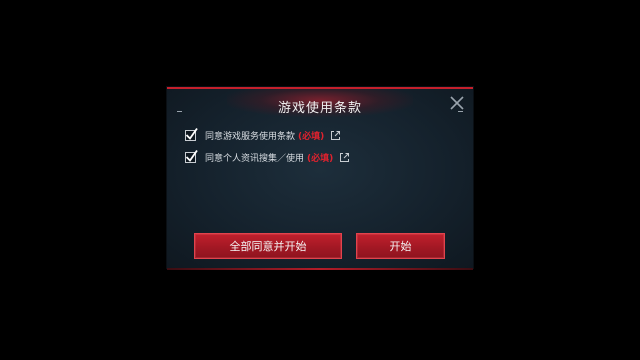 The width and height of the screenshot is (640, 360). I want to click on corner-mark-right, so click(460, 111).